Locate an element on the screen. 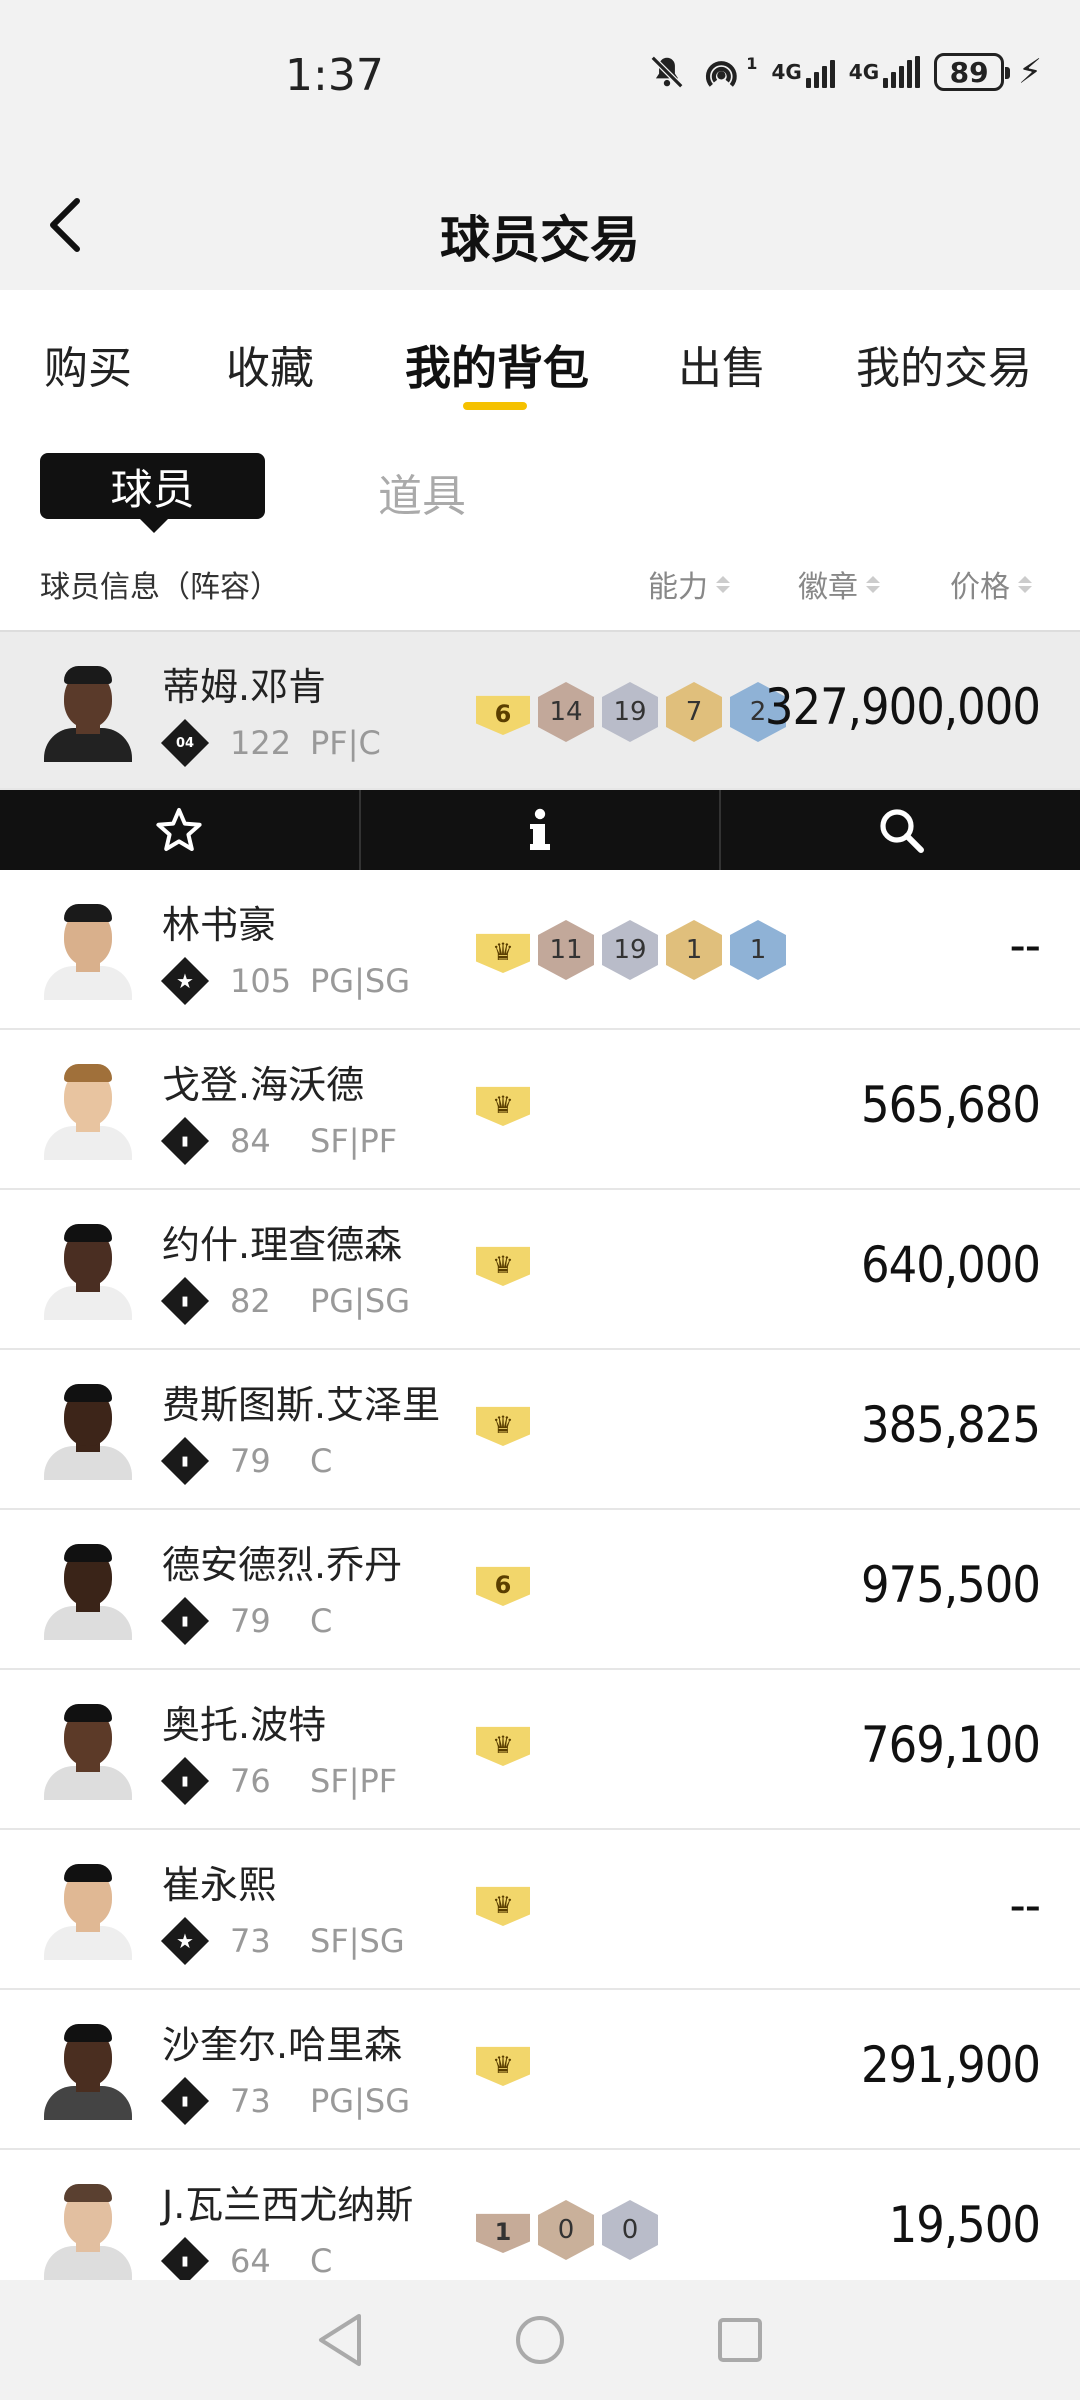 Image resolution: width=1080 pixels, height=2400 pixels. column-ability-label: 能力 is located at coordinates (678, 587).